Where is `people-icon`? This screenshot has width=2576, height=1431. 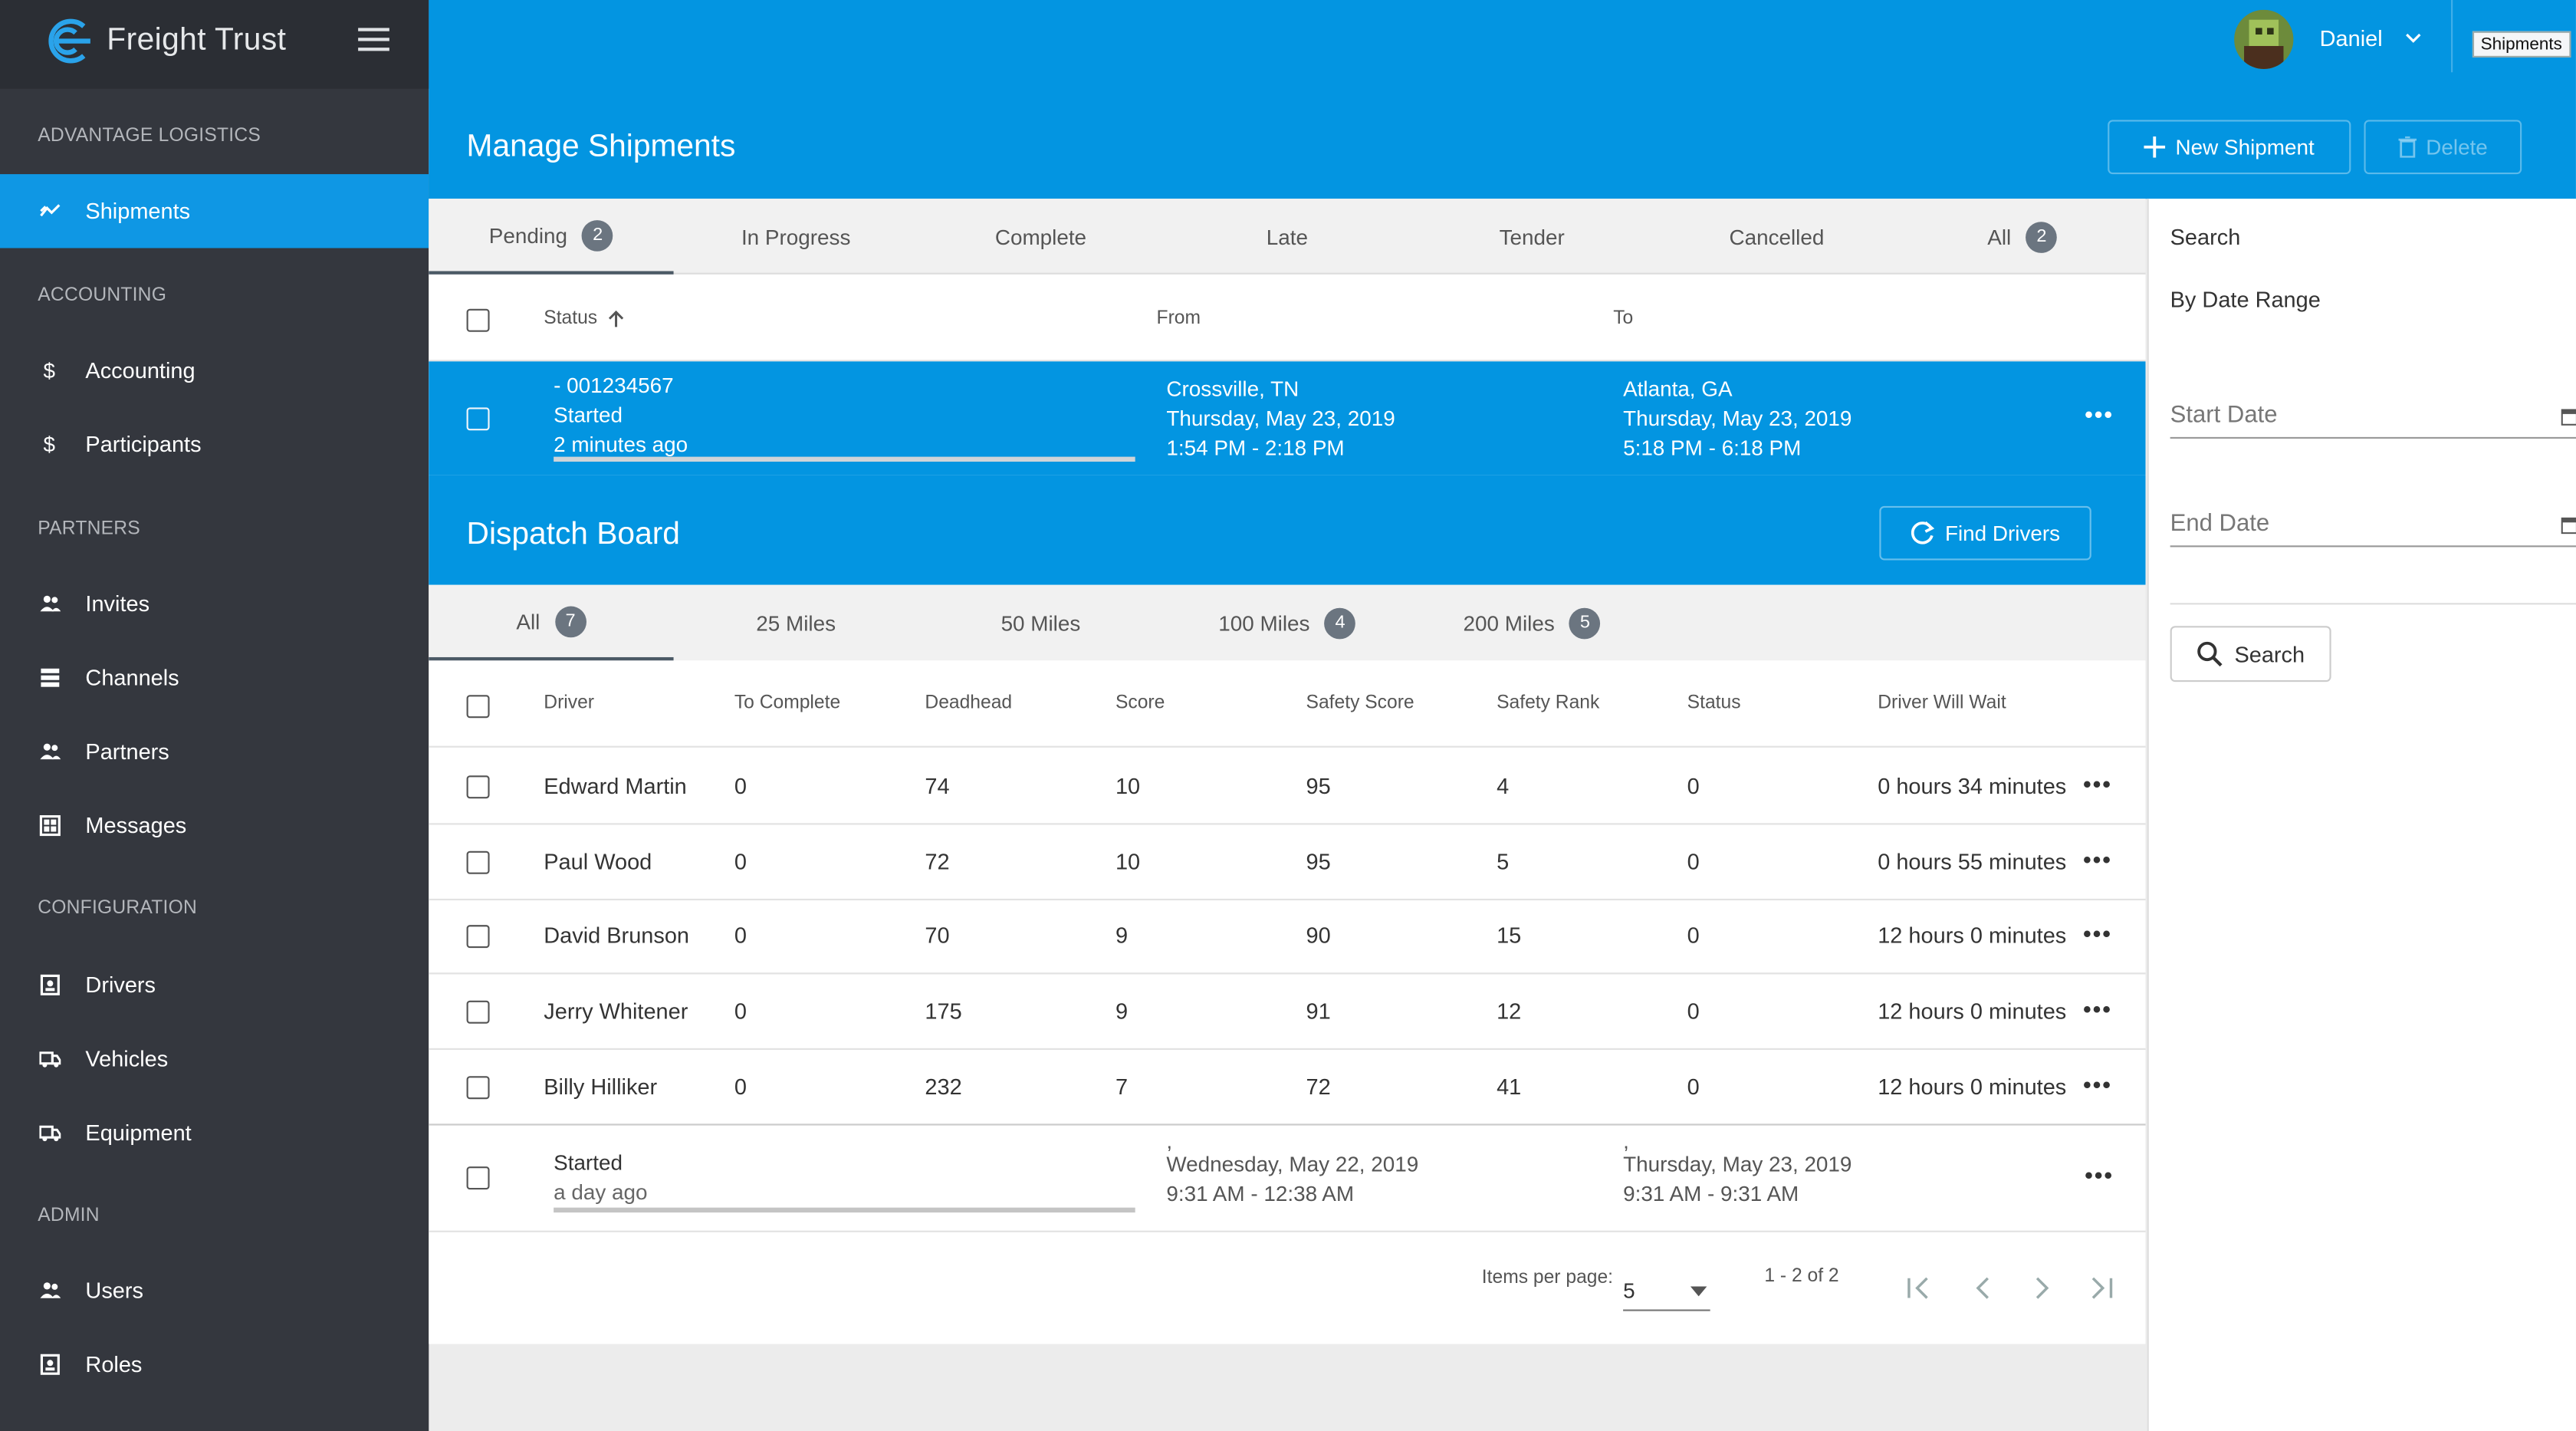
people-icon is located at coordinates (43, 1291).